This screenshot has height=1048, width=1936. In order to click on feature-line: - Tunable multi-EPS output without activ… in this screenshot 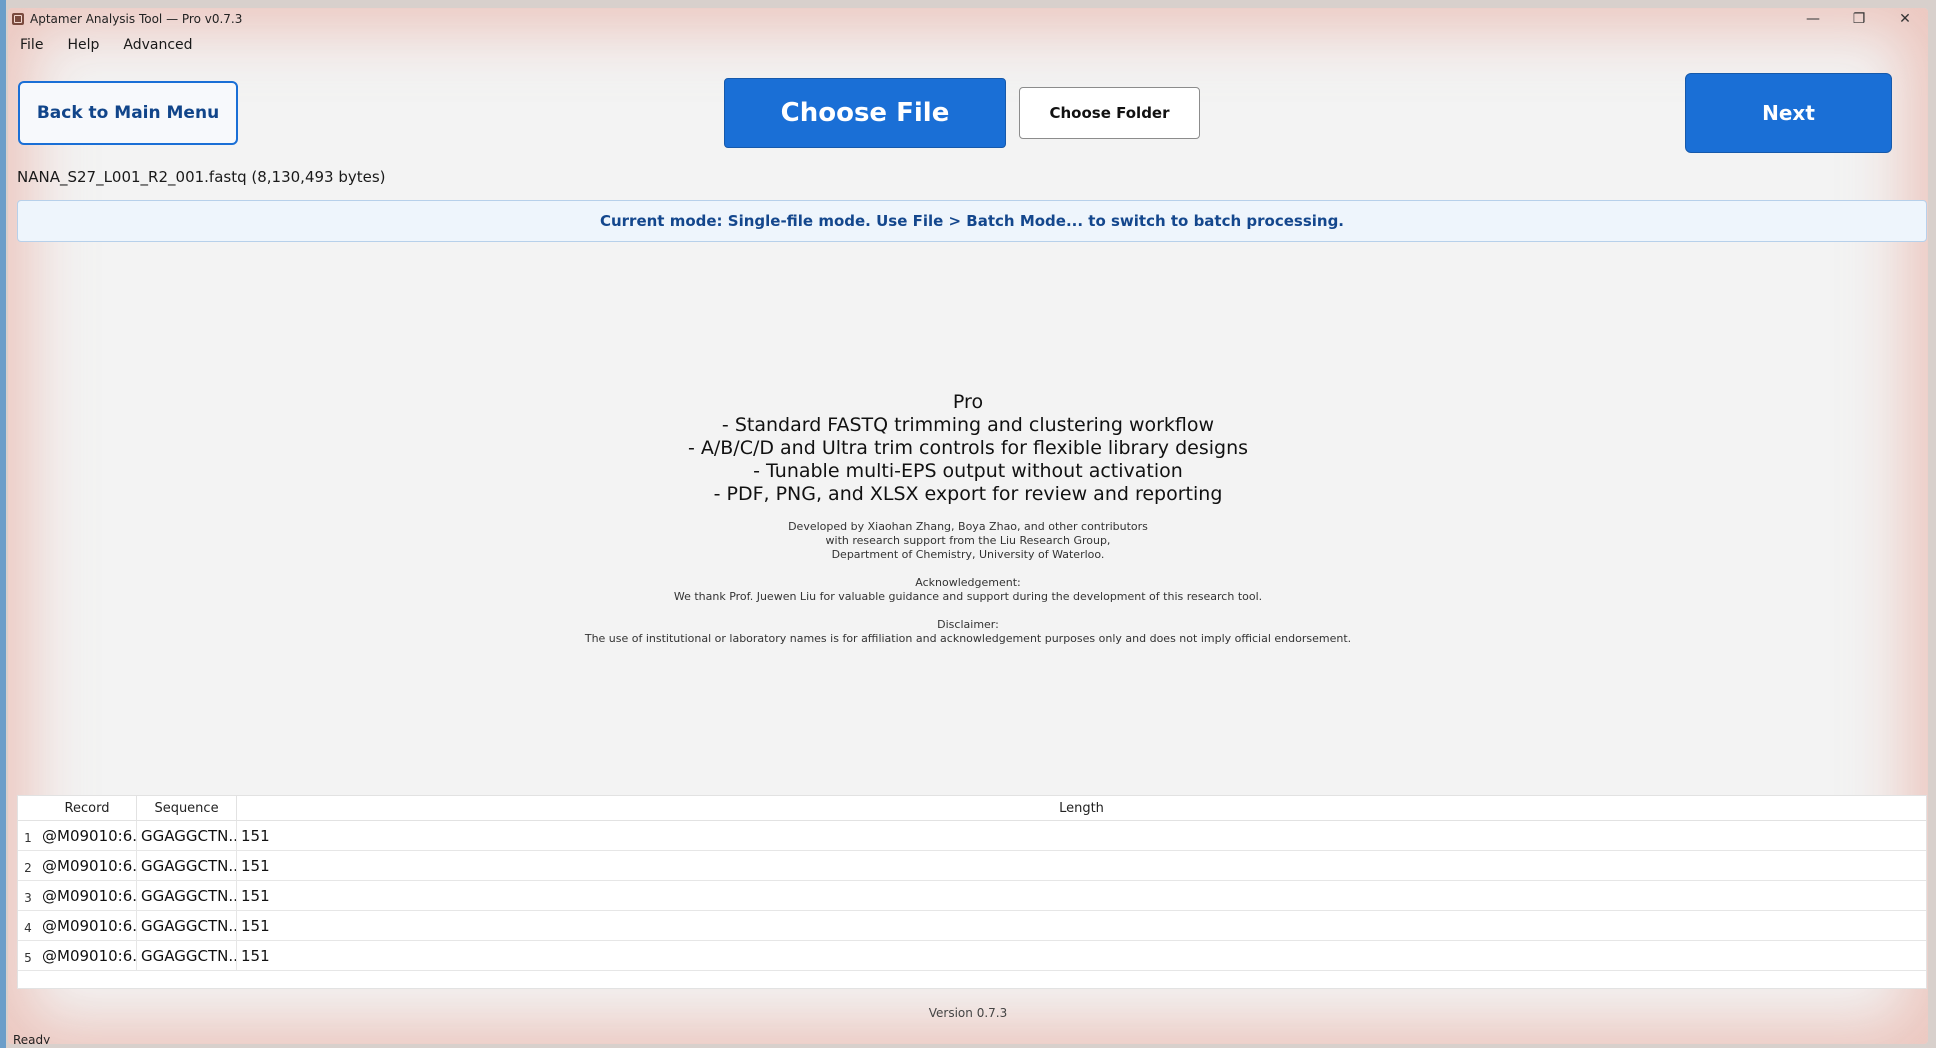, I will do `click(968, 471)`.